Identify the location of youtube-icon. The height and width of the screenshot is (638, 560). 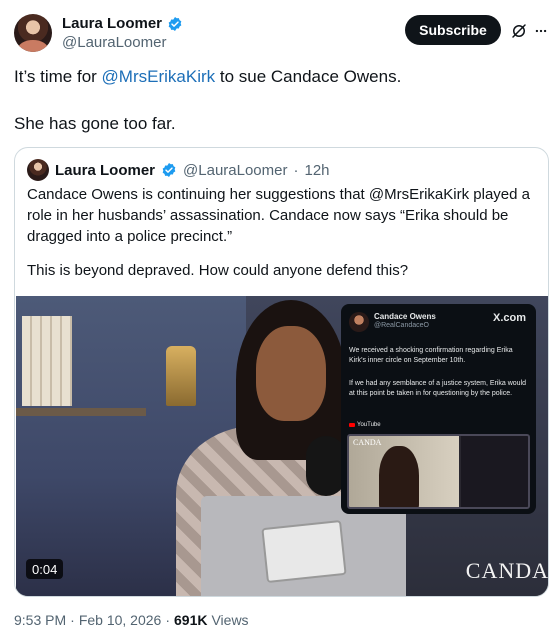
(352, 425).